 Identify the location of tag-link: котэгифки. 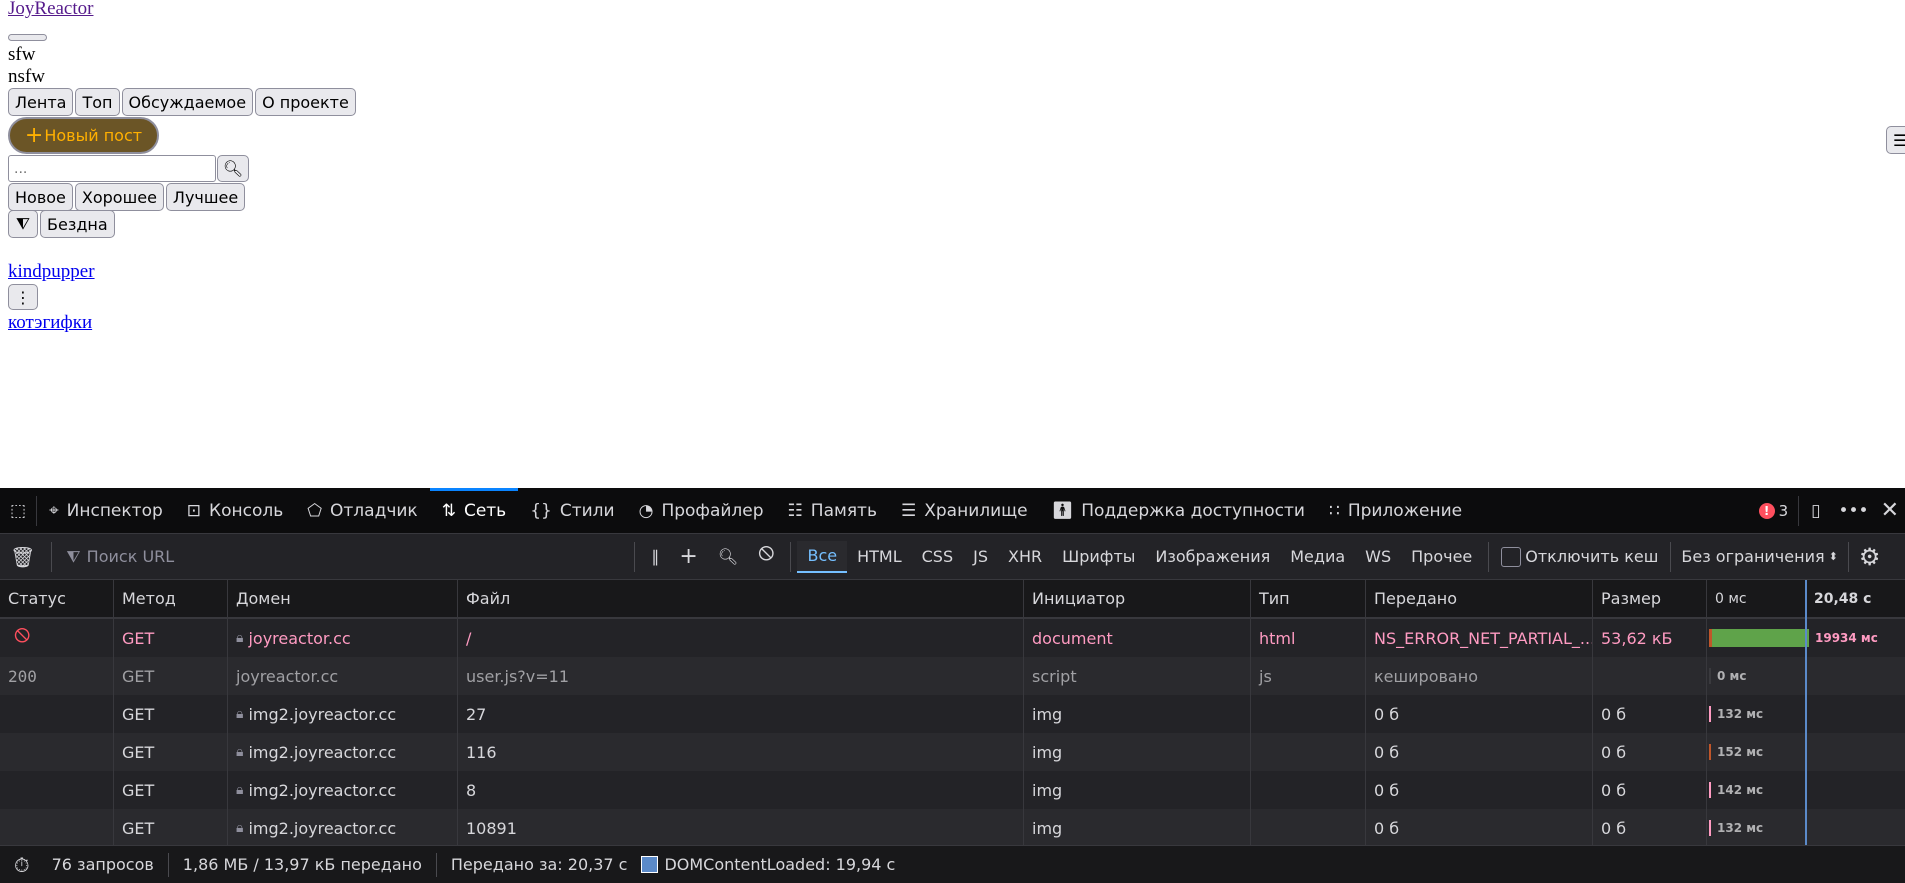
(50, 323).